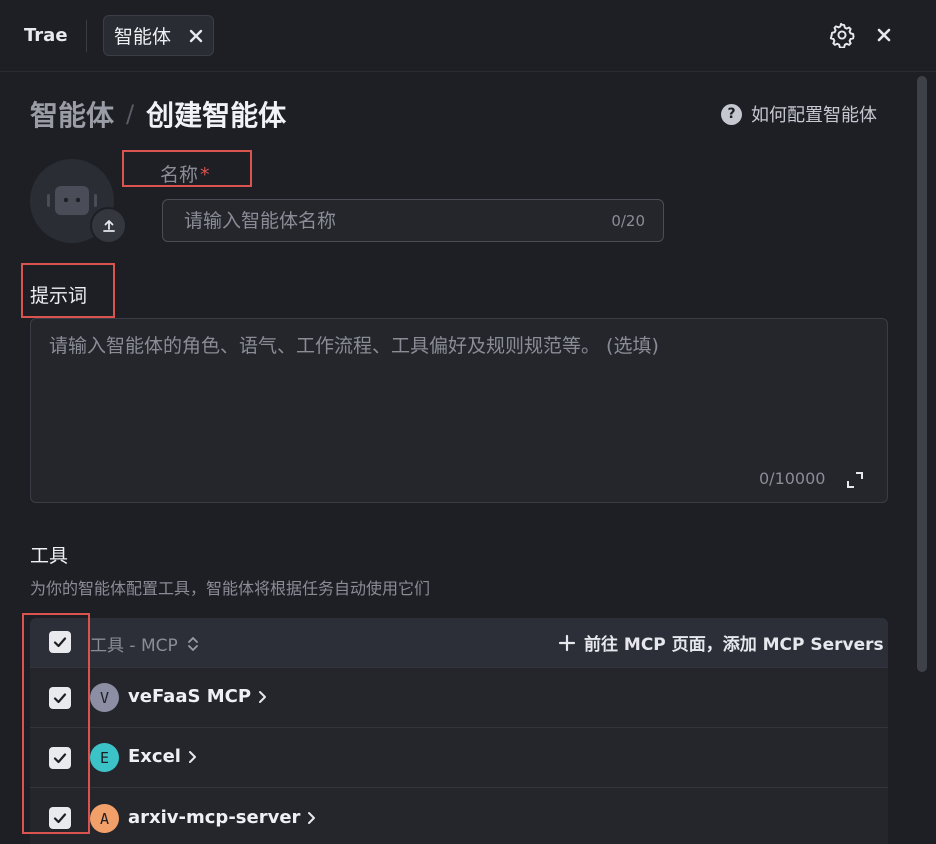  I want to click on expand-icon, so click(855, 480).